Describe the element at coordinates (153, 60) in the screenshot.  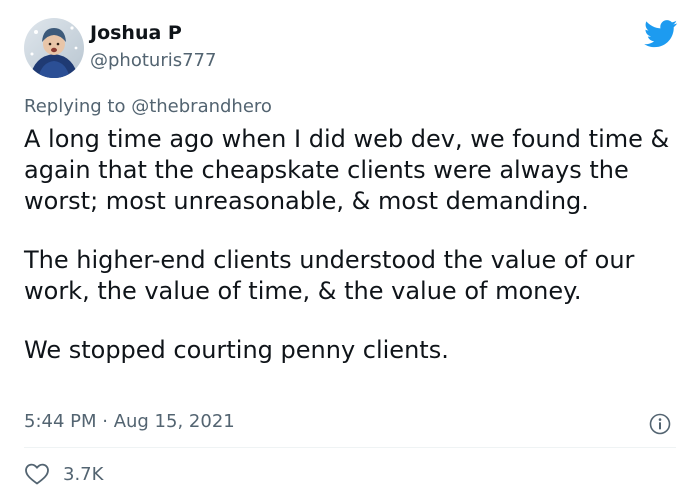
I see `author-handle: @photuris777` at that location.